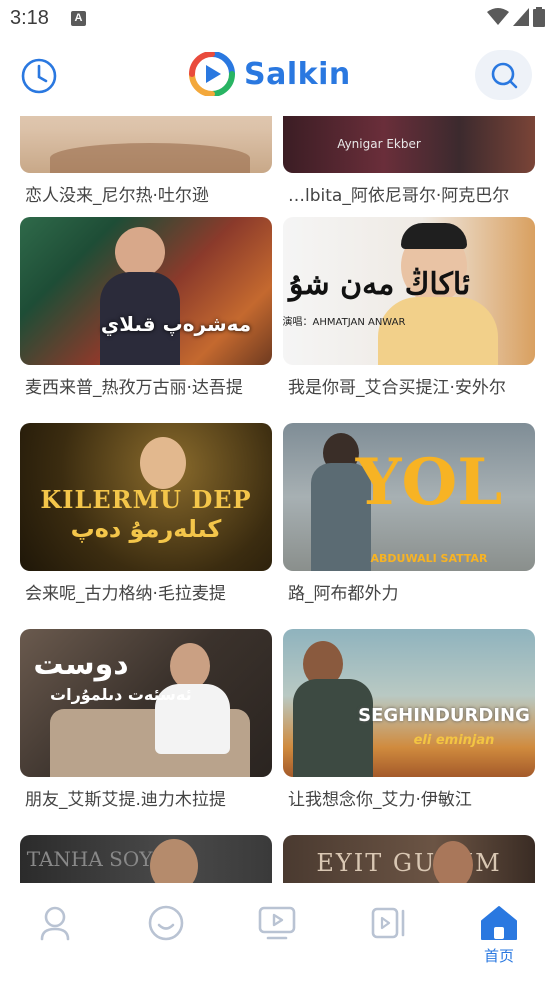 The height and width of the screenshot is (983, 553). I want to click on video-card: EYIT GULUM, so click(409, 859).